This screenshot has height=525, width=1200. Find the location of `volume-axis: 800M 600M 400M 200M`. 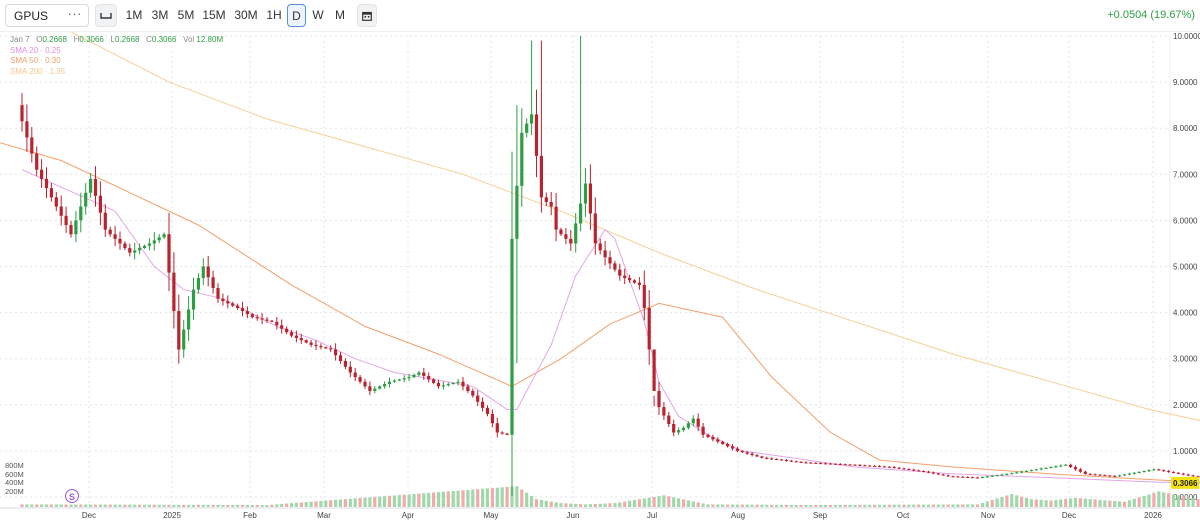

volume-axis: 800M 600M 400M 200M is located at coordinates (14, 478).